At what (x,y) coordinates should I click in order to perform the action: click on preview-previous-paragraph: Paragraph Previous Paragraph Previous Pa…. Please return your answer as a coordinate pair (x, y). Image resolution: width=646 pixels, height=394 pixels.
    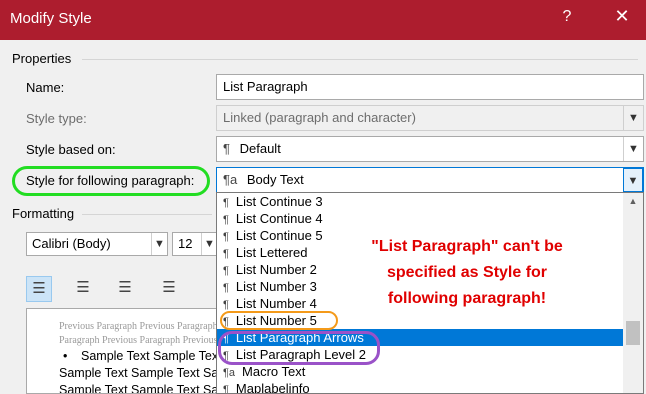
    Looking at the image, I should click on (140, 340).